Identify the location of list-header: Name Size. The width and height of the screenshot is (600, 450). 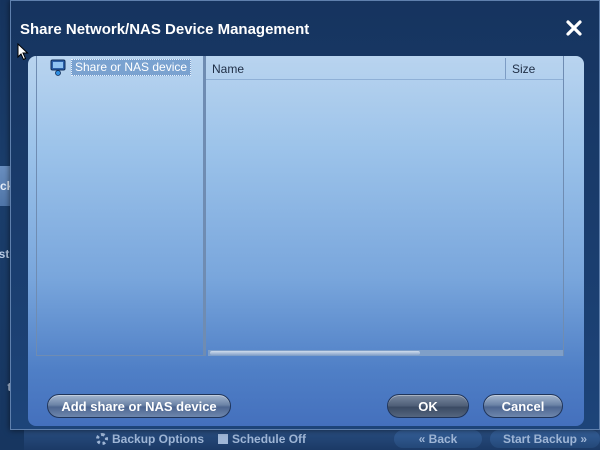
(384, 69).